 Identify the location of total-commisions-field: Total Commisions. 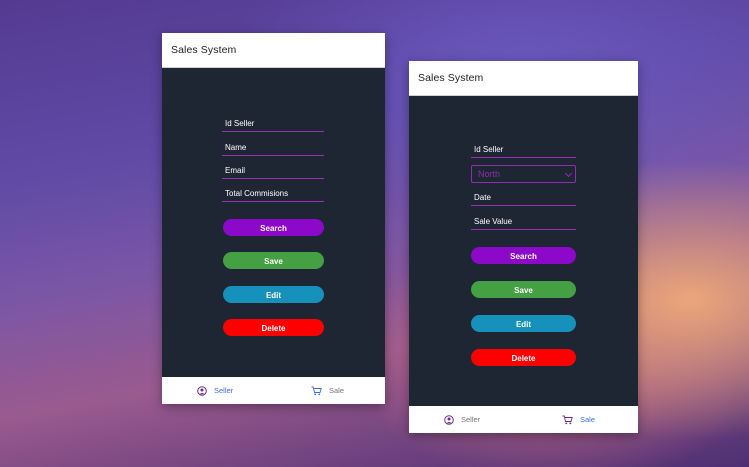
(273, 194).